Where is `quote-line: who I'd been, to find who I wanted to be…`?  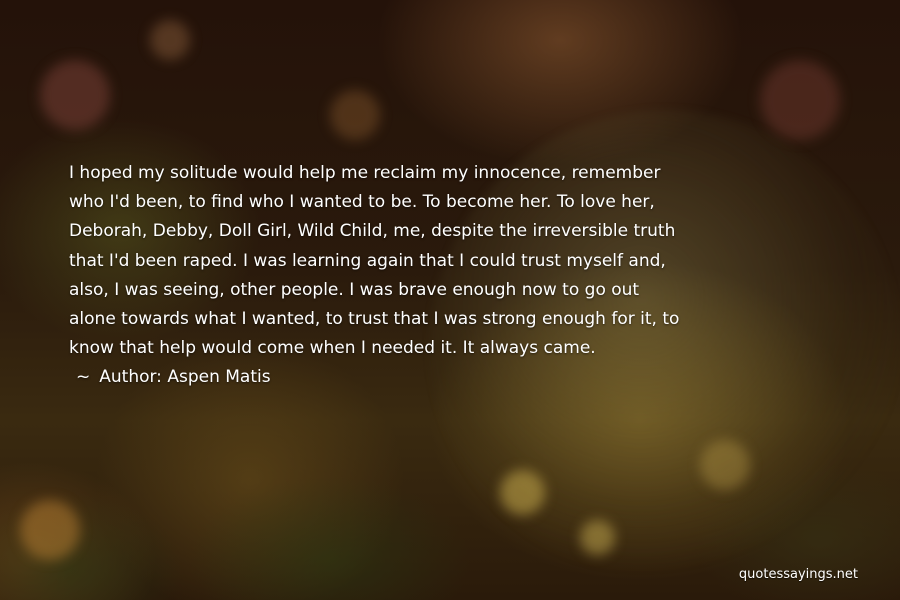 quote-line: who I'd been, to find who I wanted to be… is located at coordinates (362, 202).